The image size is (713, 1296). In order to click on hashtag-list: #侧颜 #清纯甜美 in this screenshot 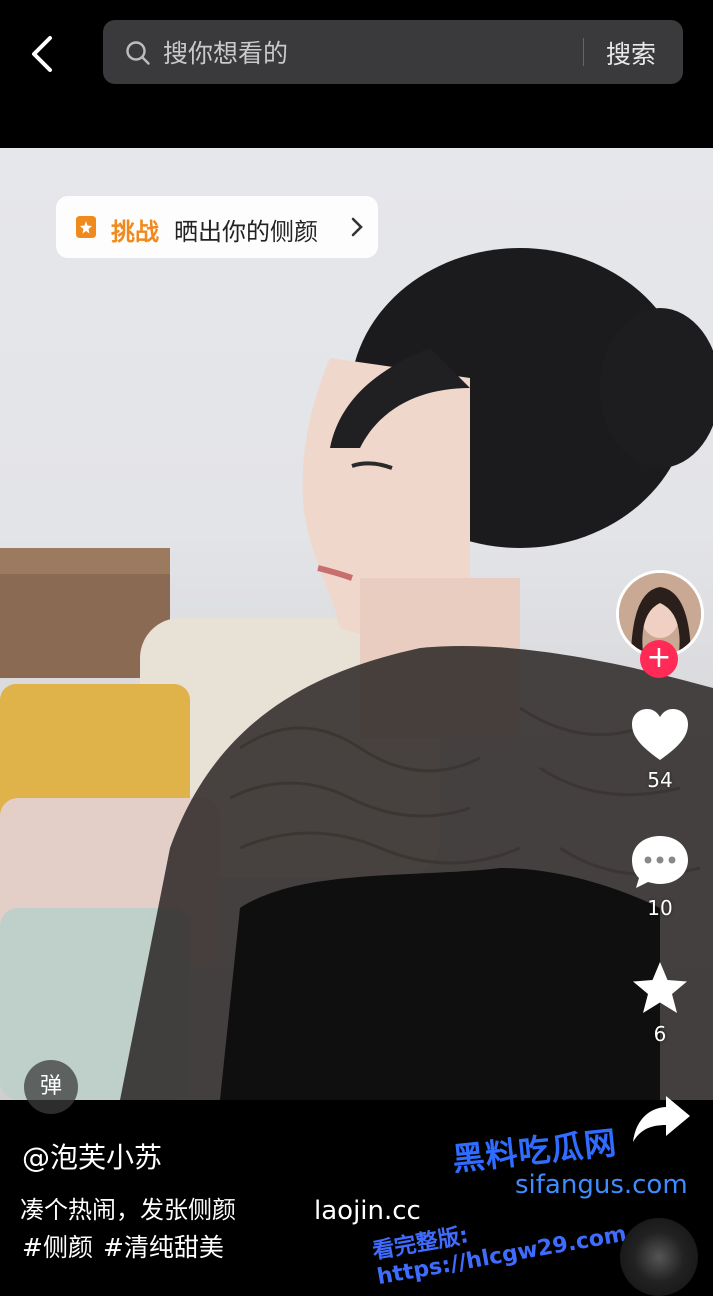, I will do `click(128, 1246)`.